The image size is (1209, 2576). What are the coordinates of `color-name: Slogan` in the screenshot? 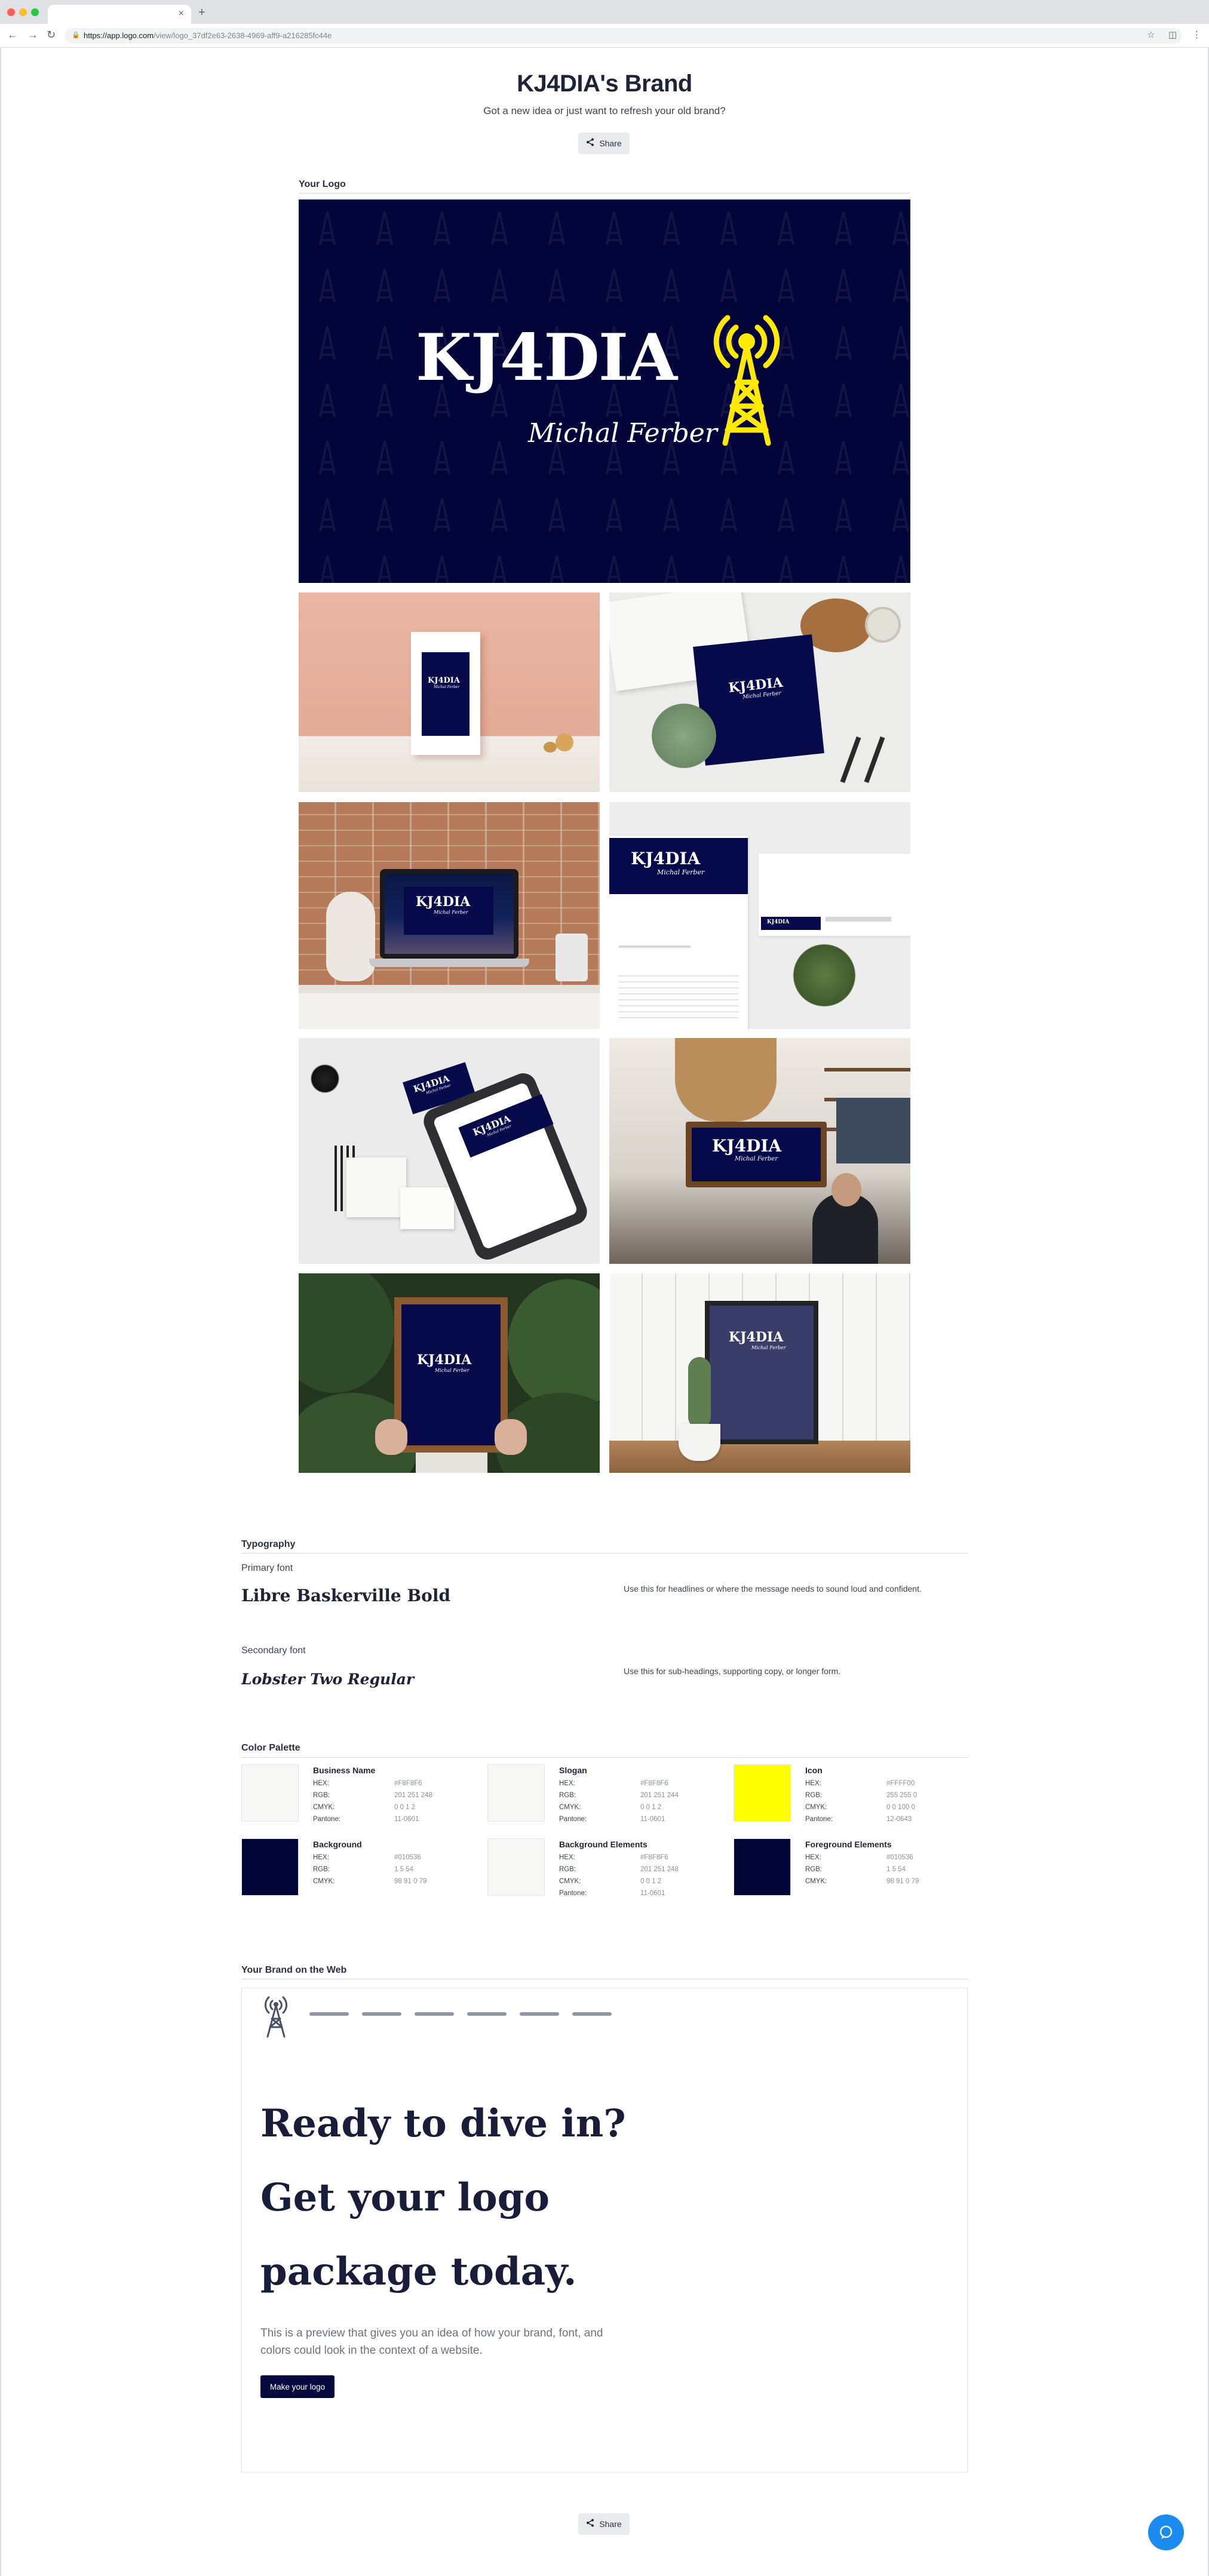 It's located at (573, 1771).